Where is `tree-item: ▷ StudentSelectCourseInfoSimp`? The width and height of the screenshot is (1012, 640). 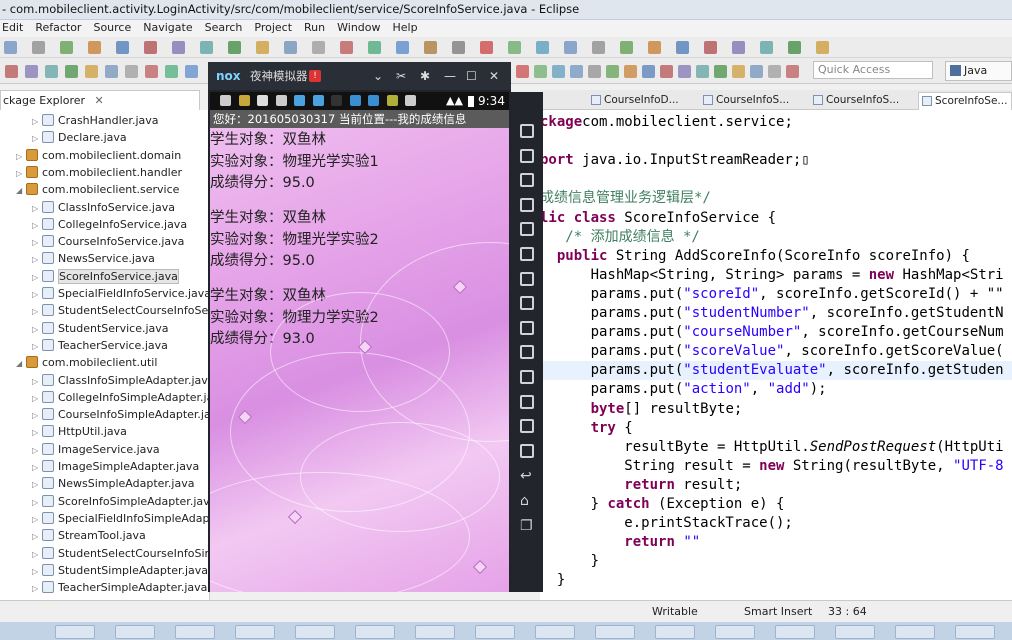 tree-item: ▷ StudentSelectCourseInfoSimp is located at coordinates (120, 553).